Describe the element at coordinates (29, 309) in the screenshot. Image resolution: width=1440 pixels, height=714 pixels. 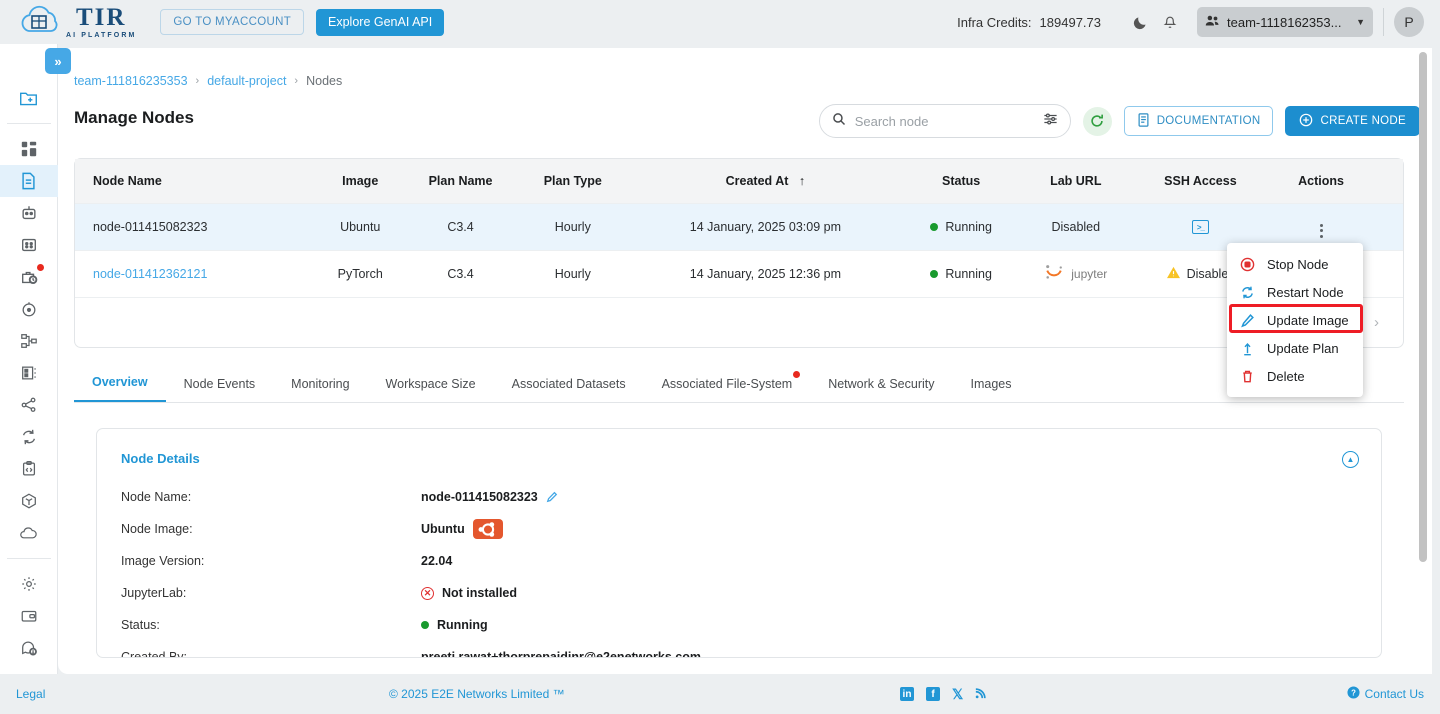
I see `sidebar-item-inference` at that location.